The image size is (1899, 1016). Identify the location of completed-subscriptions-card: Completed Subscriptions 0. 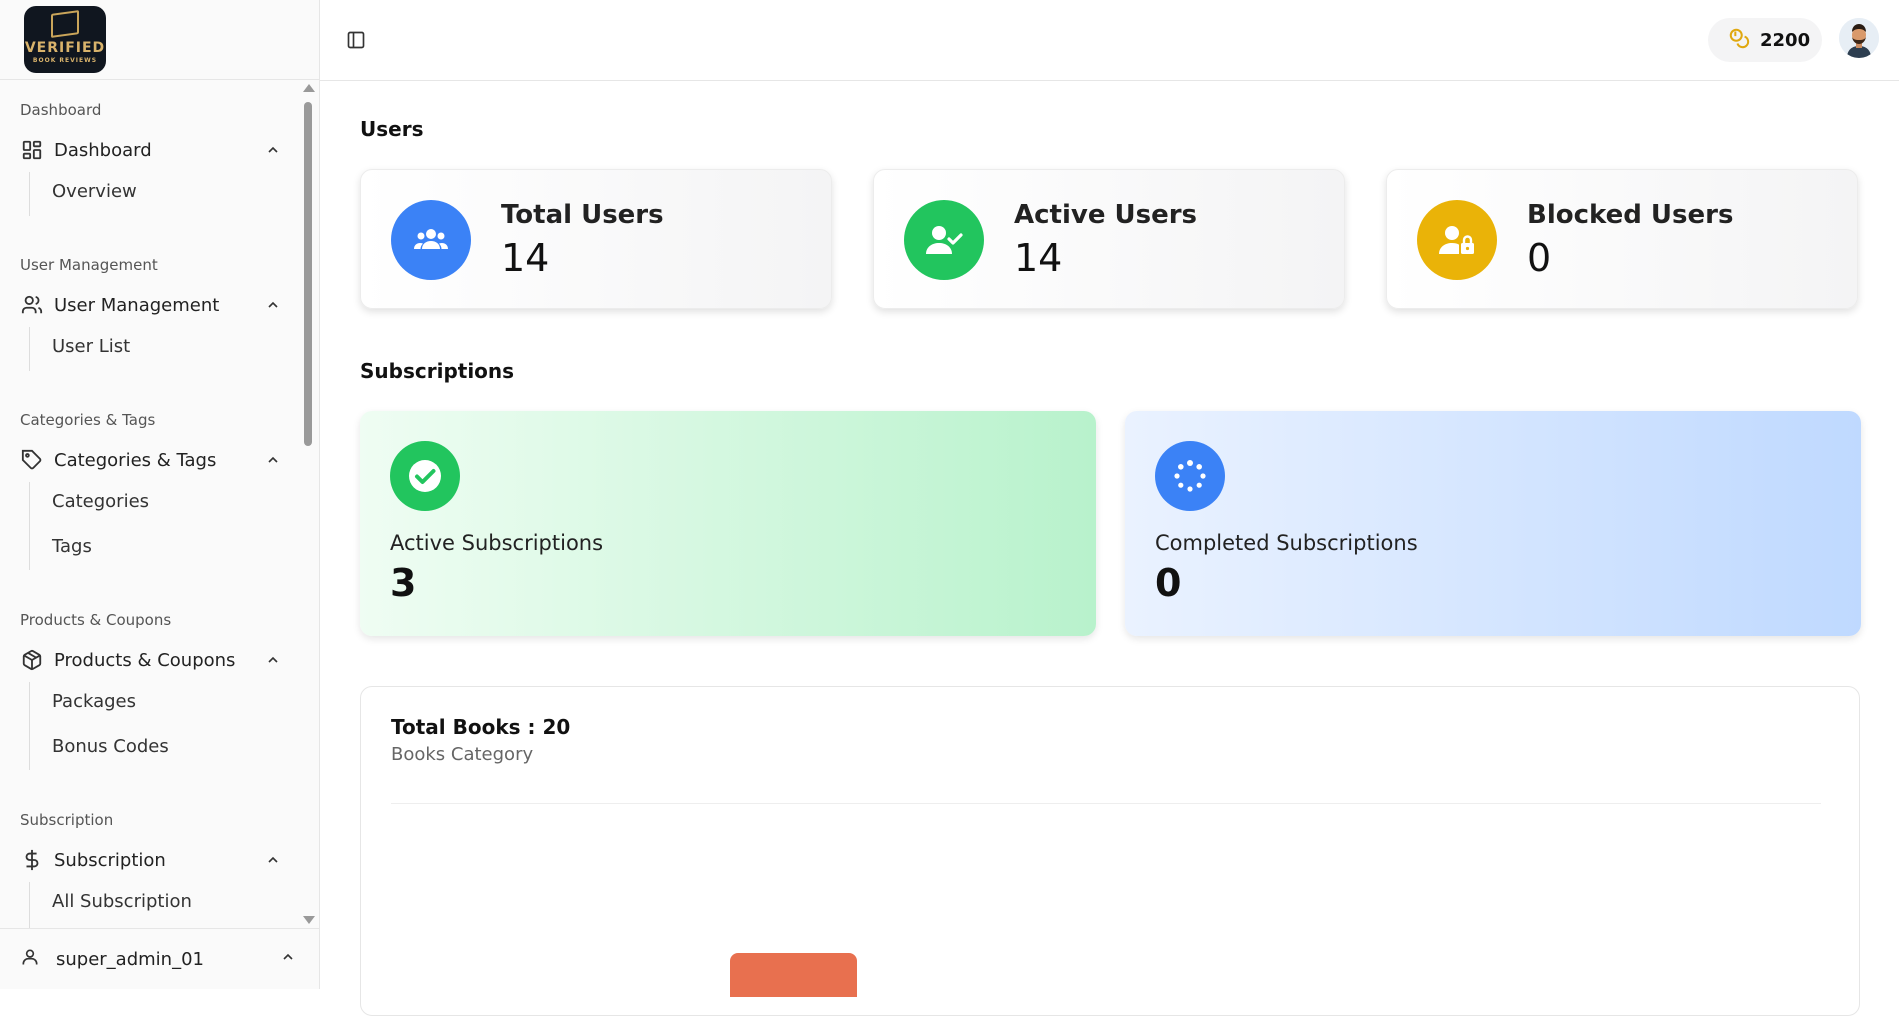
(1493, 523).